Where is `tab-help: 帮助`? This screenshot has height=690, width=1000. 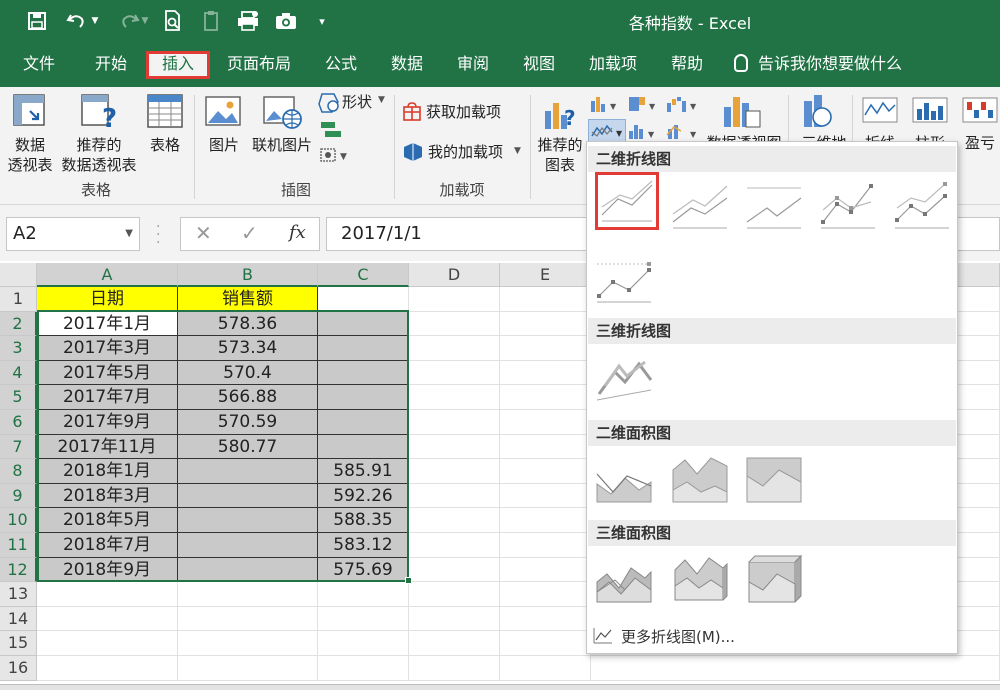 tab-help: 帮助 is located at coordinates (687, 65).